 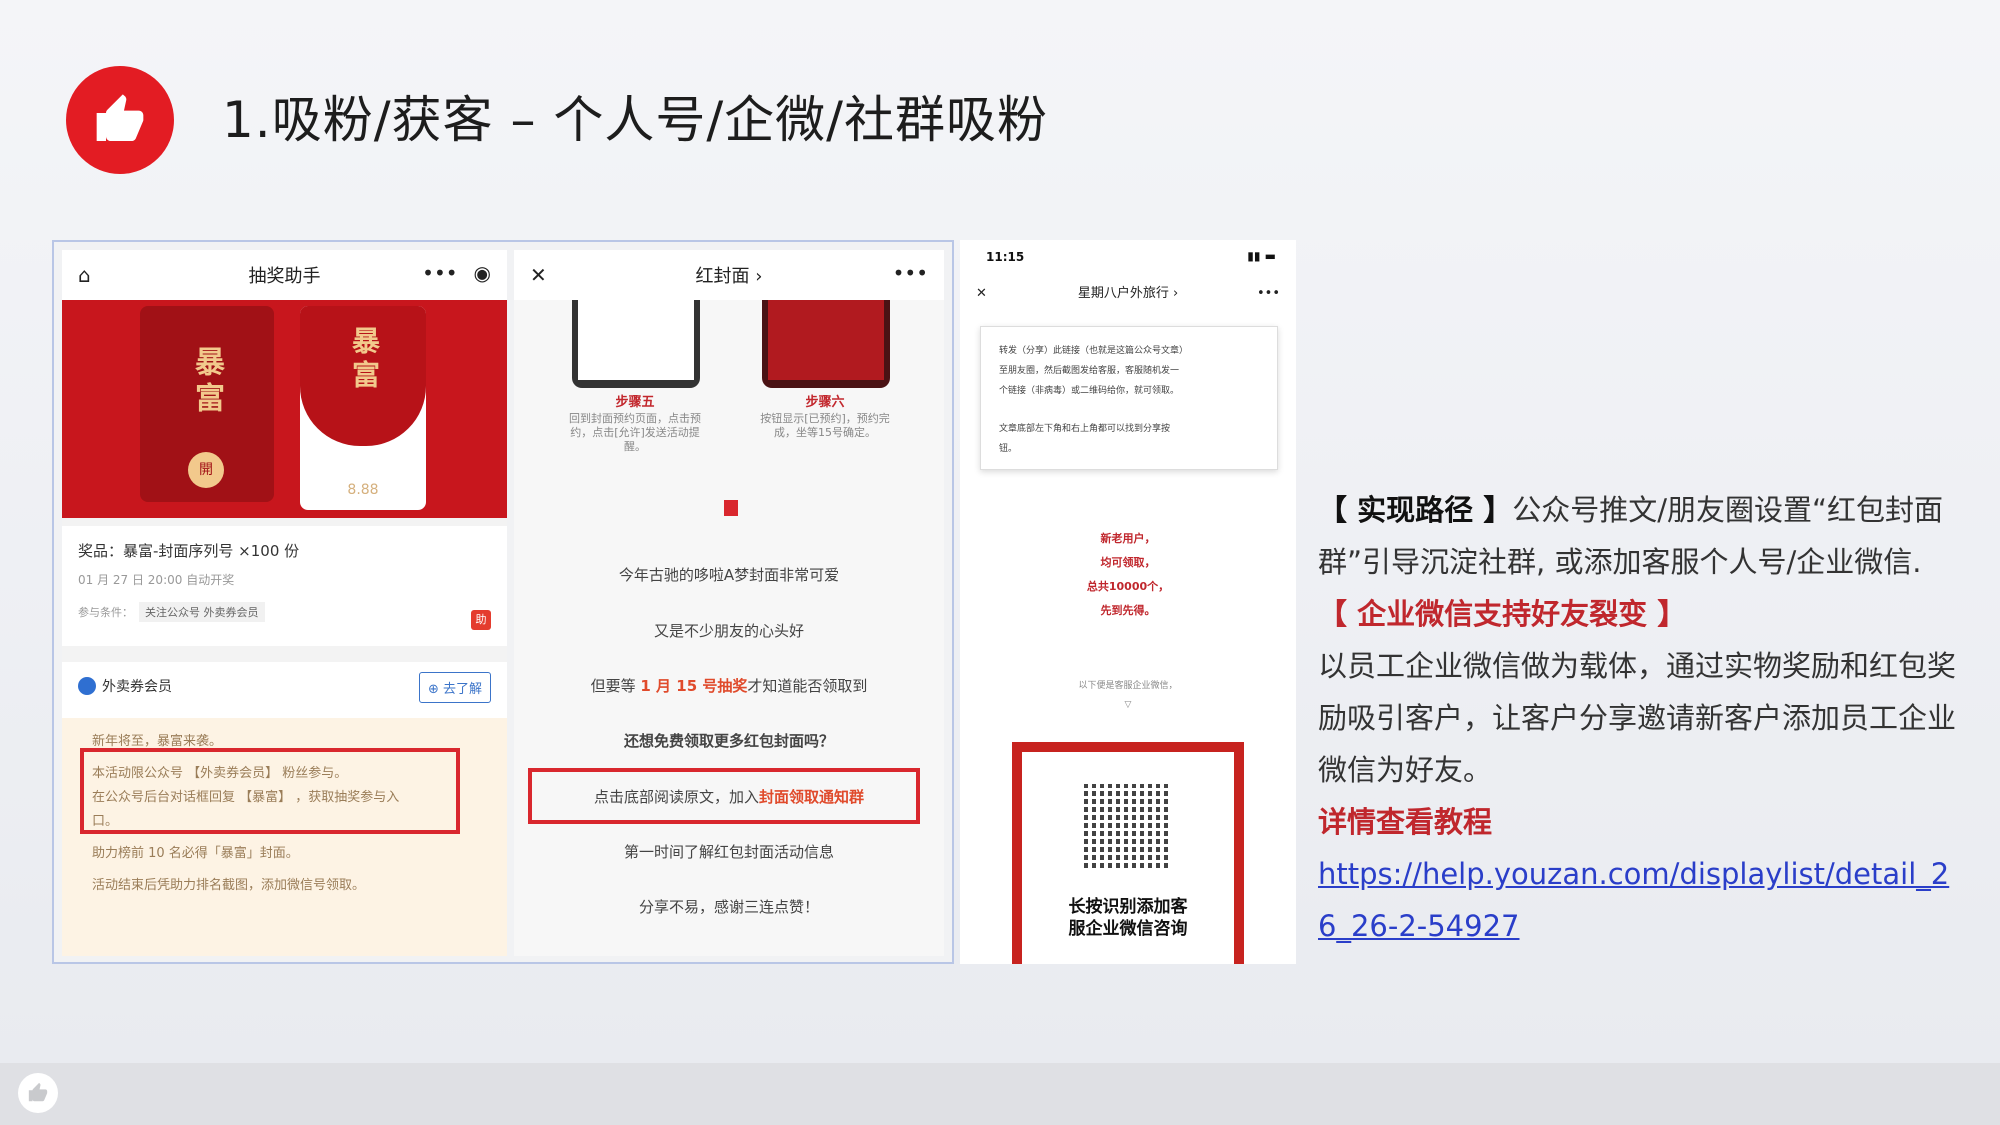 What do you see at coordinates (728, 907) in the screenshot?
I see `article-line: 分享不易，感谢三连点赞！` at bounding box center [728, 907].